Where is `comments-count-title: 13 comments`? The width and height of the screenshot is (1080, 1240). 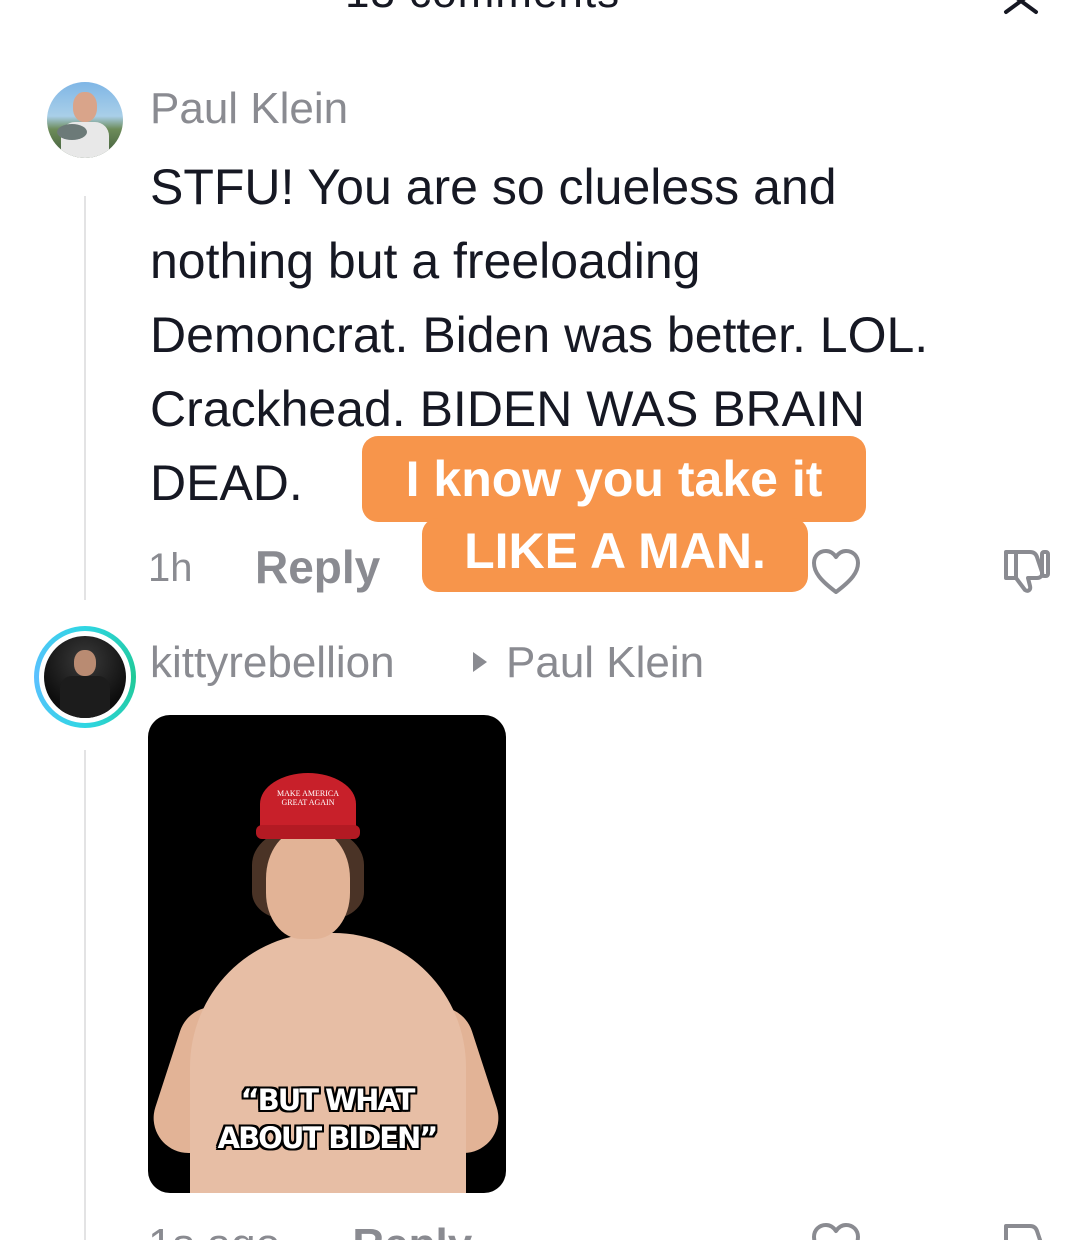 comments-count-title: 13 comments is located at coordinates (482, 9).